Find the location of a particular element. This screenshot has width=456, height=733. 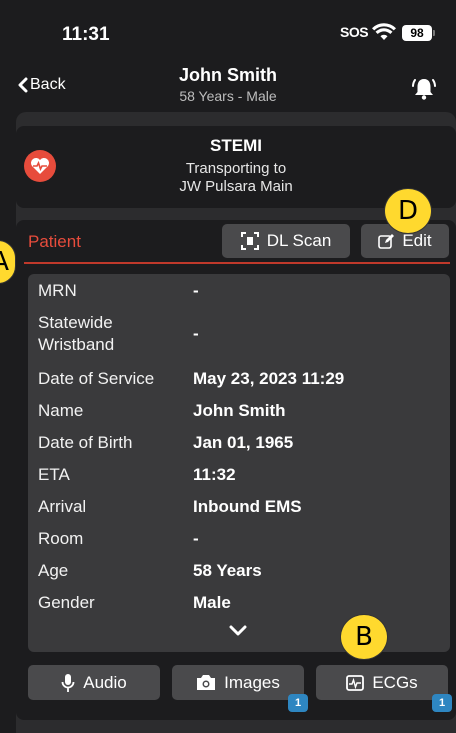

ecgs-button: ECGs is located at coordinates (382, 682).